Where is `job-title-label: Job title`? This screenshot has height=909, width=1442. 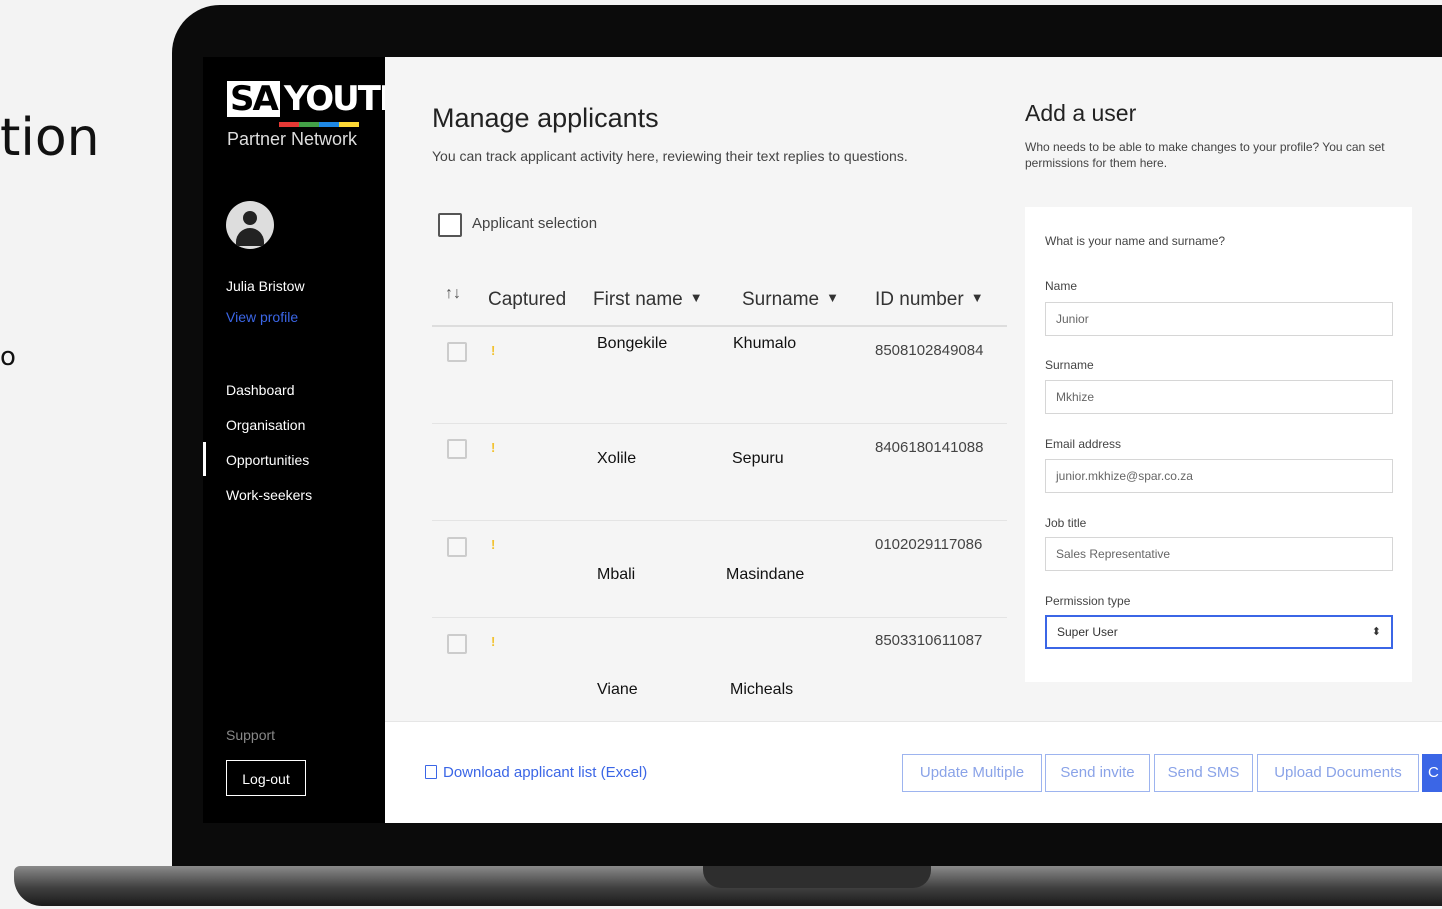
job-title-label: Job title is located at coordinates (1066, 523).